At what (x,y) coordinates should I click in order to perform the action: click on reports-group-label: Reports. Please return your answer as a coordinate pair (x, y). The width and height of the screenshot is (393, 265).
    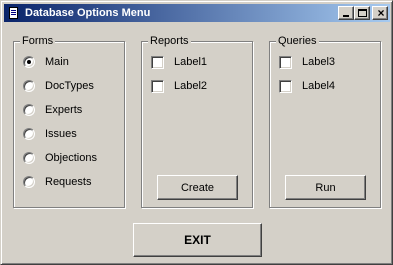
    Looking at the image, I should click on (169, 41).